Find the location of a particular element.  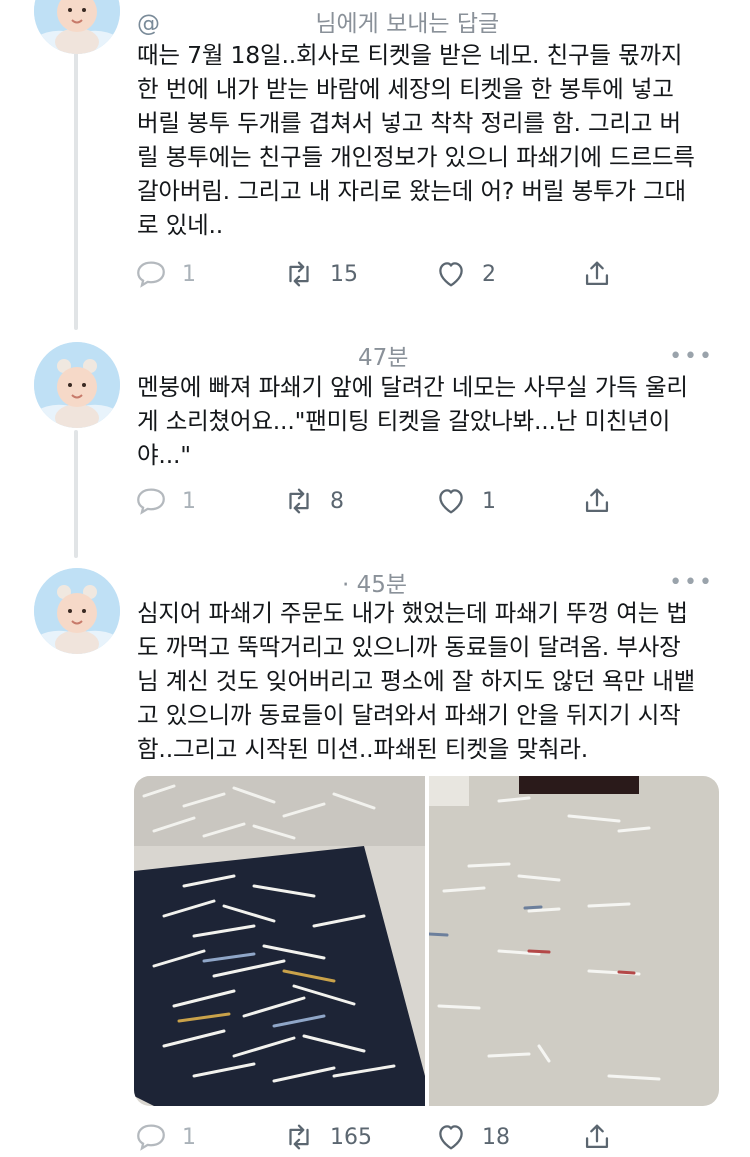

media-photo-left is located at coordinates (279, 941).